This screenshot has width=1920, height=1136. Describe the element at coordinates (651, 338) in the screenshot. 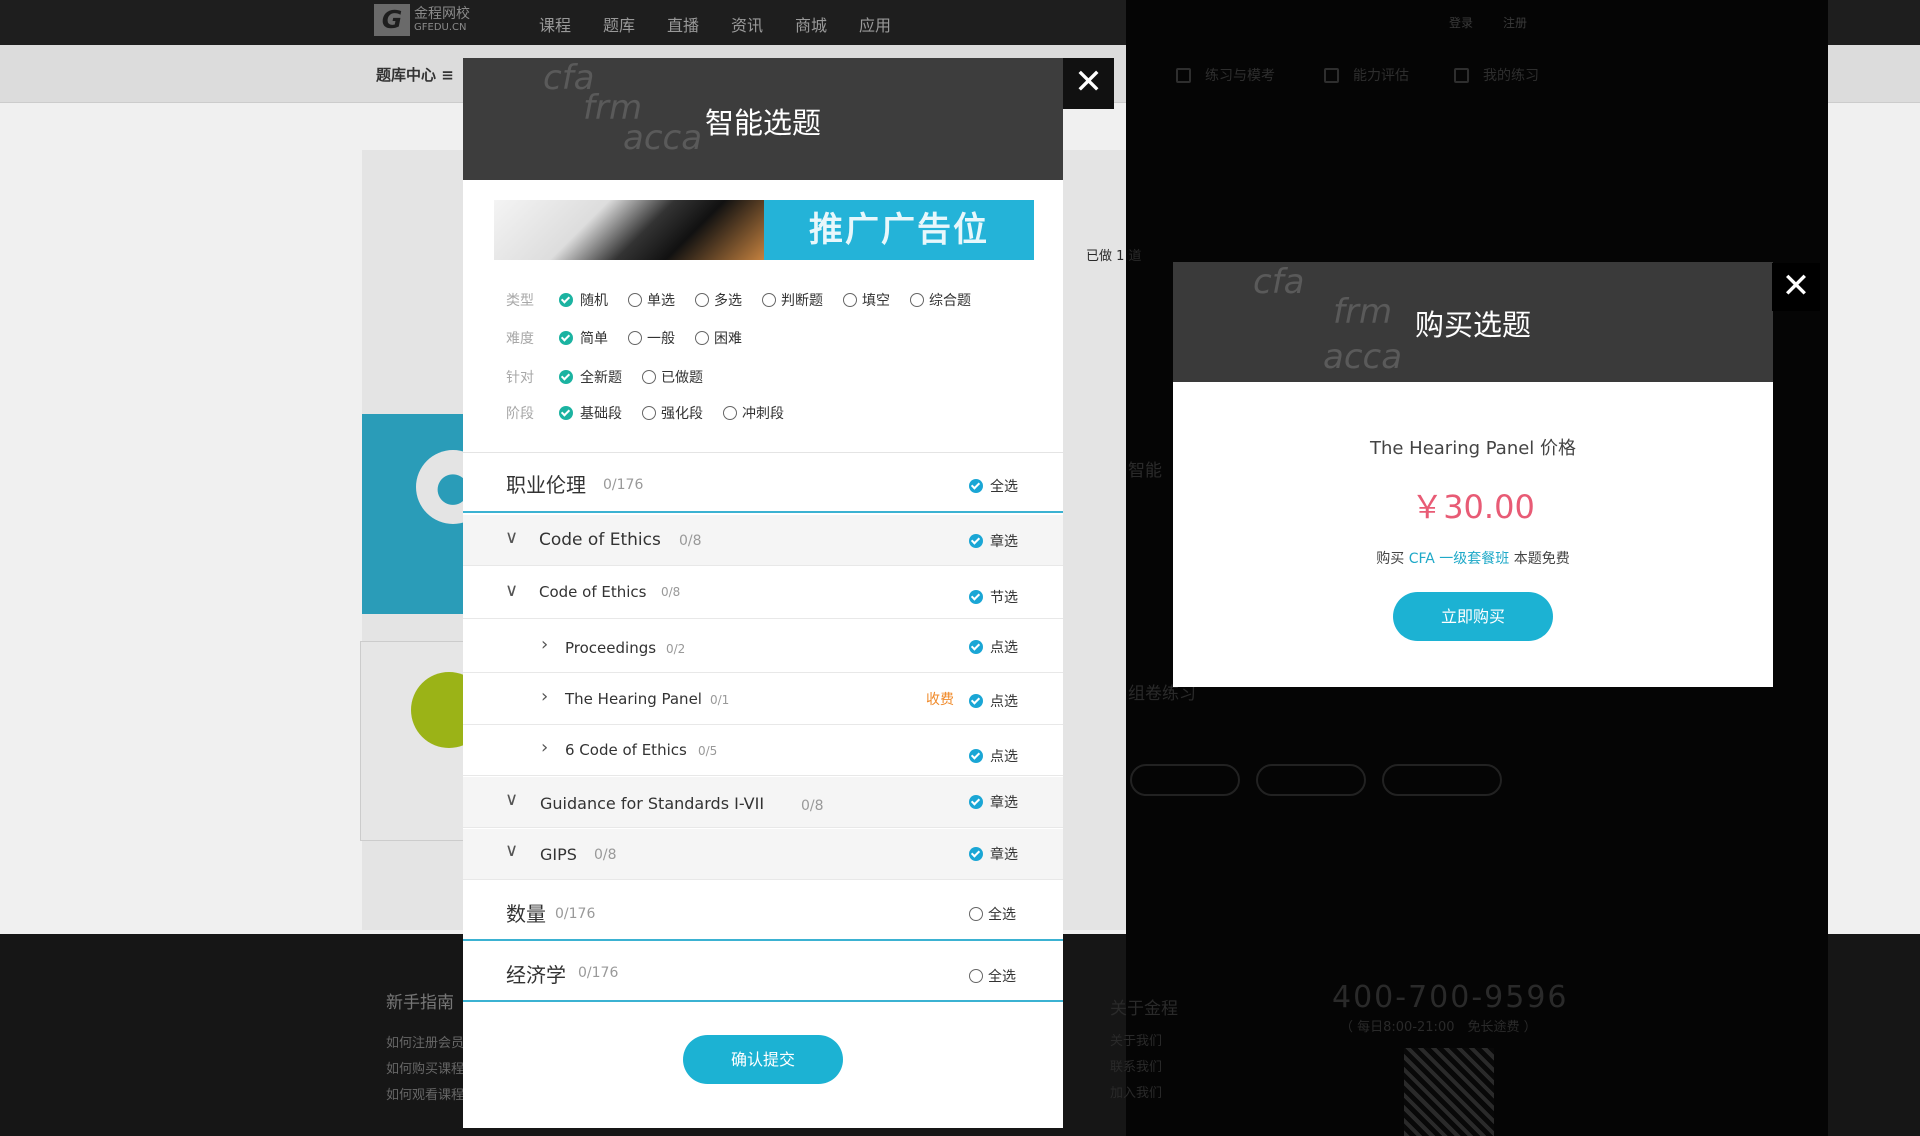

I see `difficulty-option-normal: 一般` at that location.